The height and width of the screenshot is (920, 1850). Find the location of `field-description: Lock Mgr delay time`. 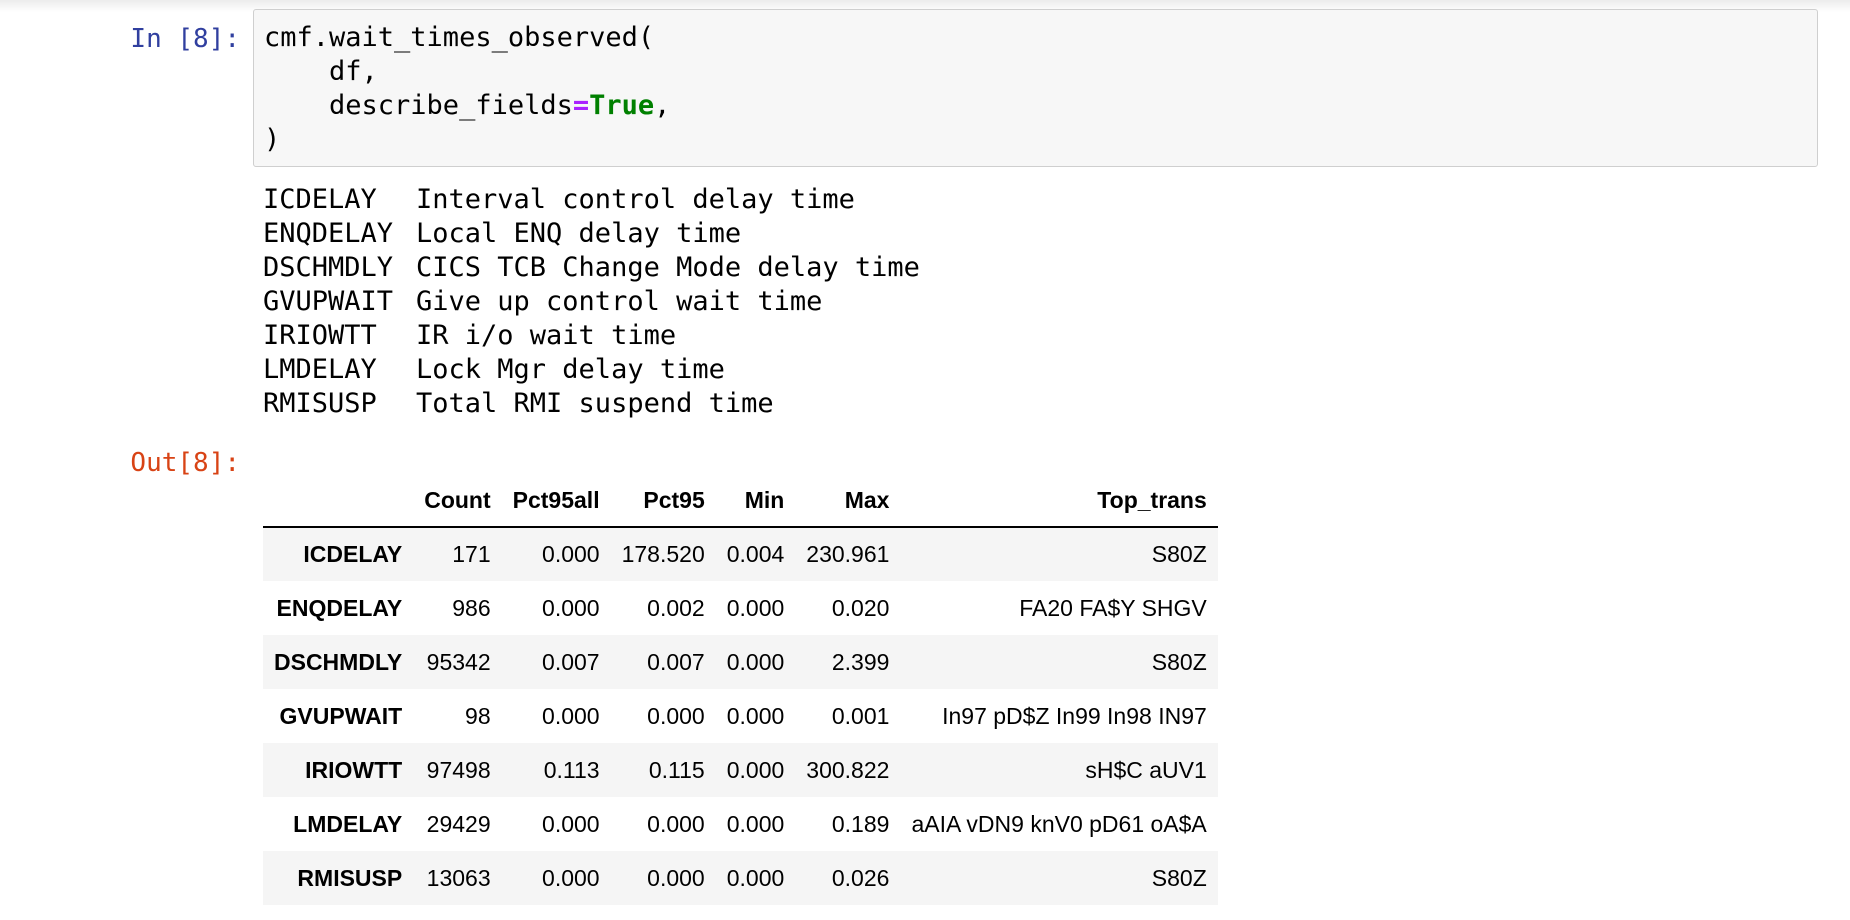

field-description: Lock Mgr delay time is located at coordinates (570, 369).